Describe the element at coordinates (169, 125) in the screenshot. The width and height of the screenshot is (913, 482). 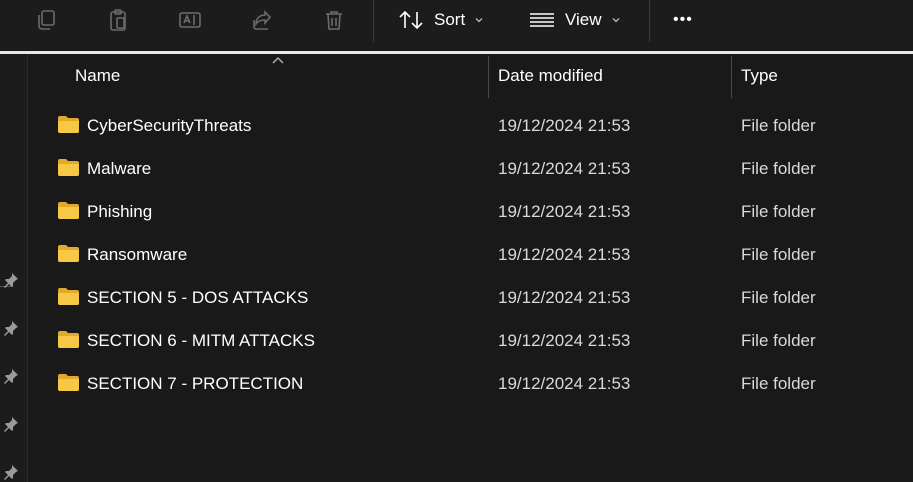
I see `file-name: CyberSecurityThreats` at that location.